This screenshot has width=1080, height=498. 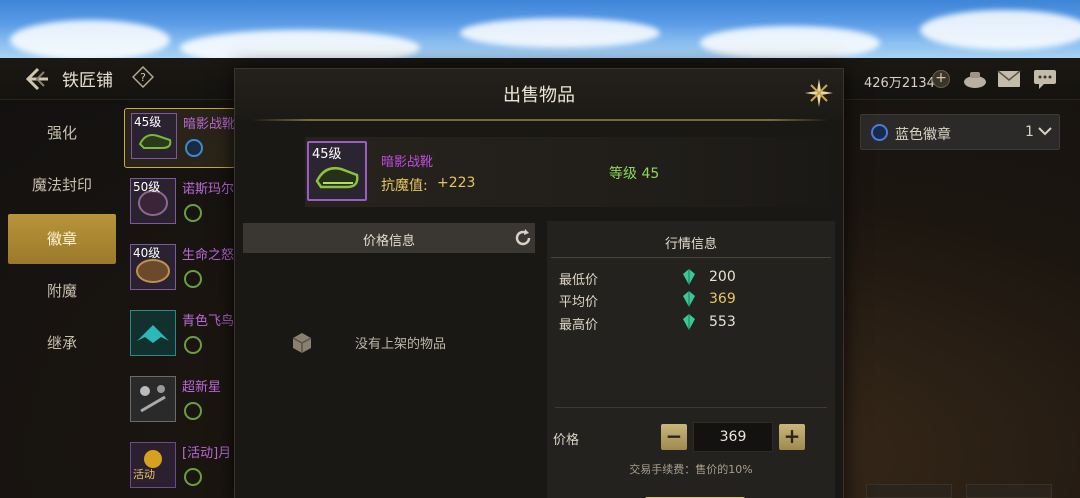 What do you see at coordinates (523, 238) in the screenshot?
I see `refresh-icon` at bounding box center [523, 238].